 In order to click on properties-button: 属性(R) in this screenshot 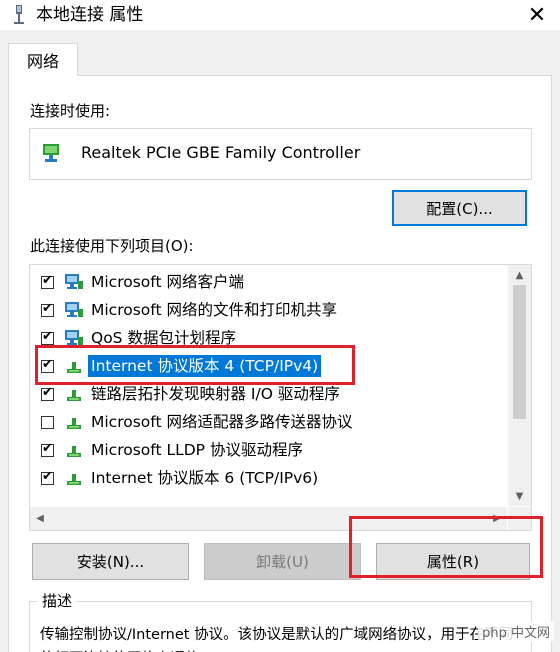, I will do `click(453, 561)`.